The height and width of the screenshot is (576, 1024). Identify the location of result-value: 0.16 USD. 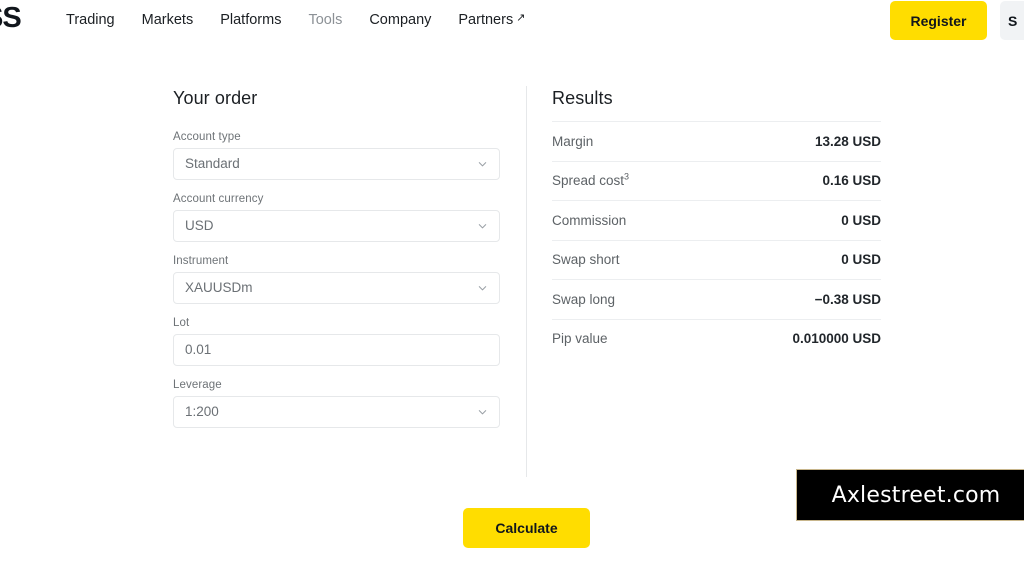
(851, 181).